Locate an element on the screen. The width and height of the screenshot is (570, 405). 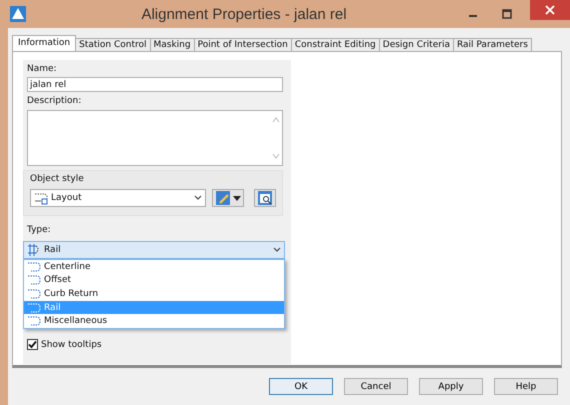
type-label: Type: is located at coordinates (39, 230).